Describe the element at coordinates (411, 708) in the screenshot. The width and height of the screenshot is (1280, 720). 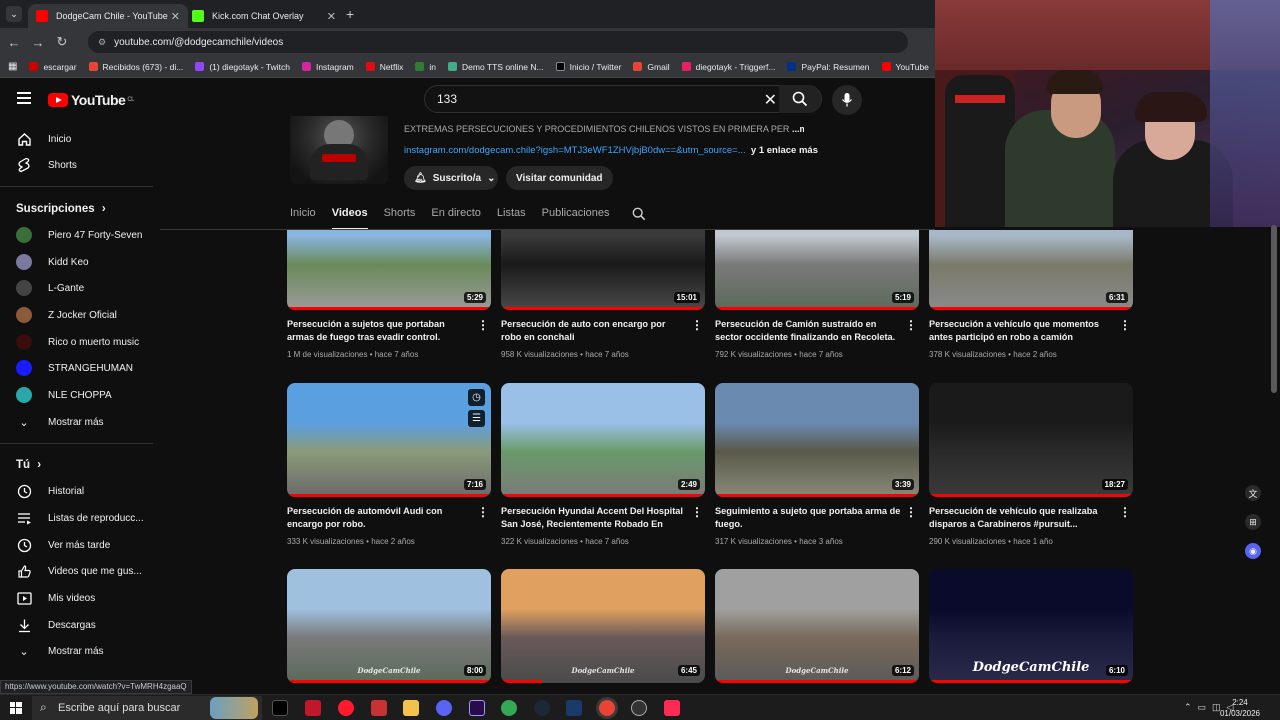
I see `file-explorer-icon` at that location.